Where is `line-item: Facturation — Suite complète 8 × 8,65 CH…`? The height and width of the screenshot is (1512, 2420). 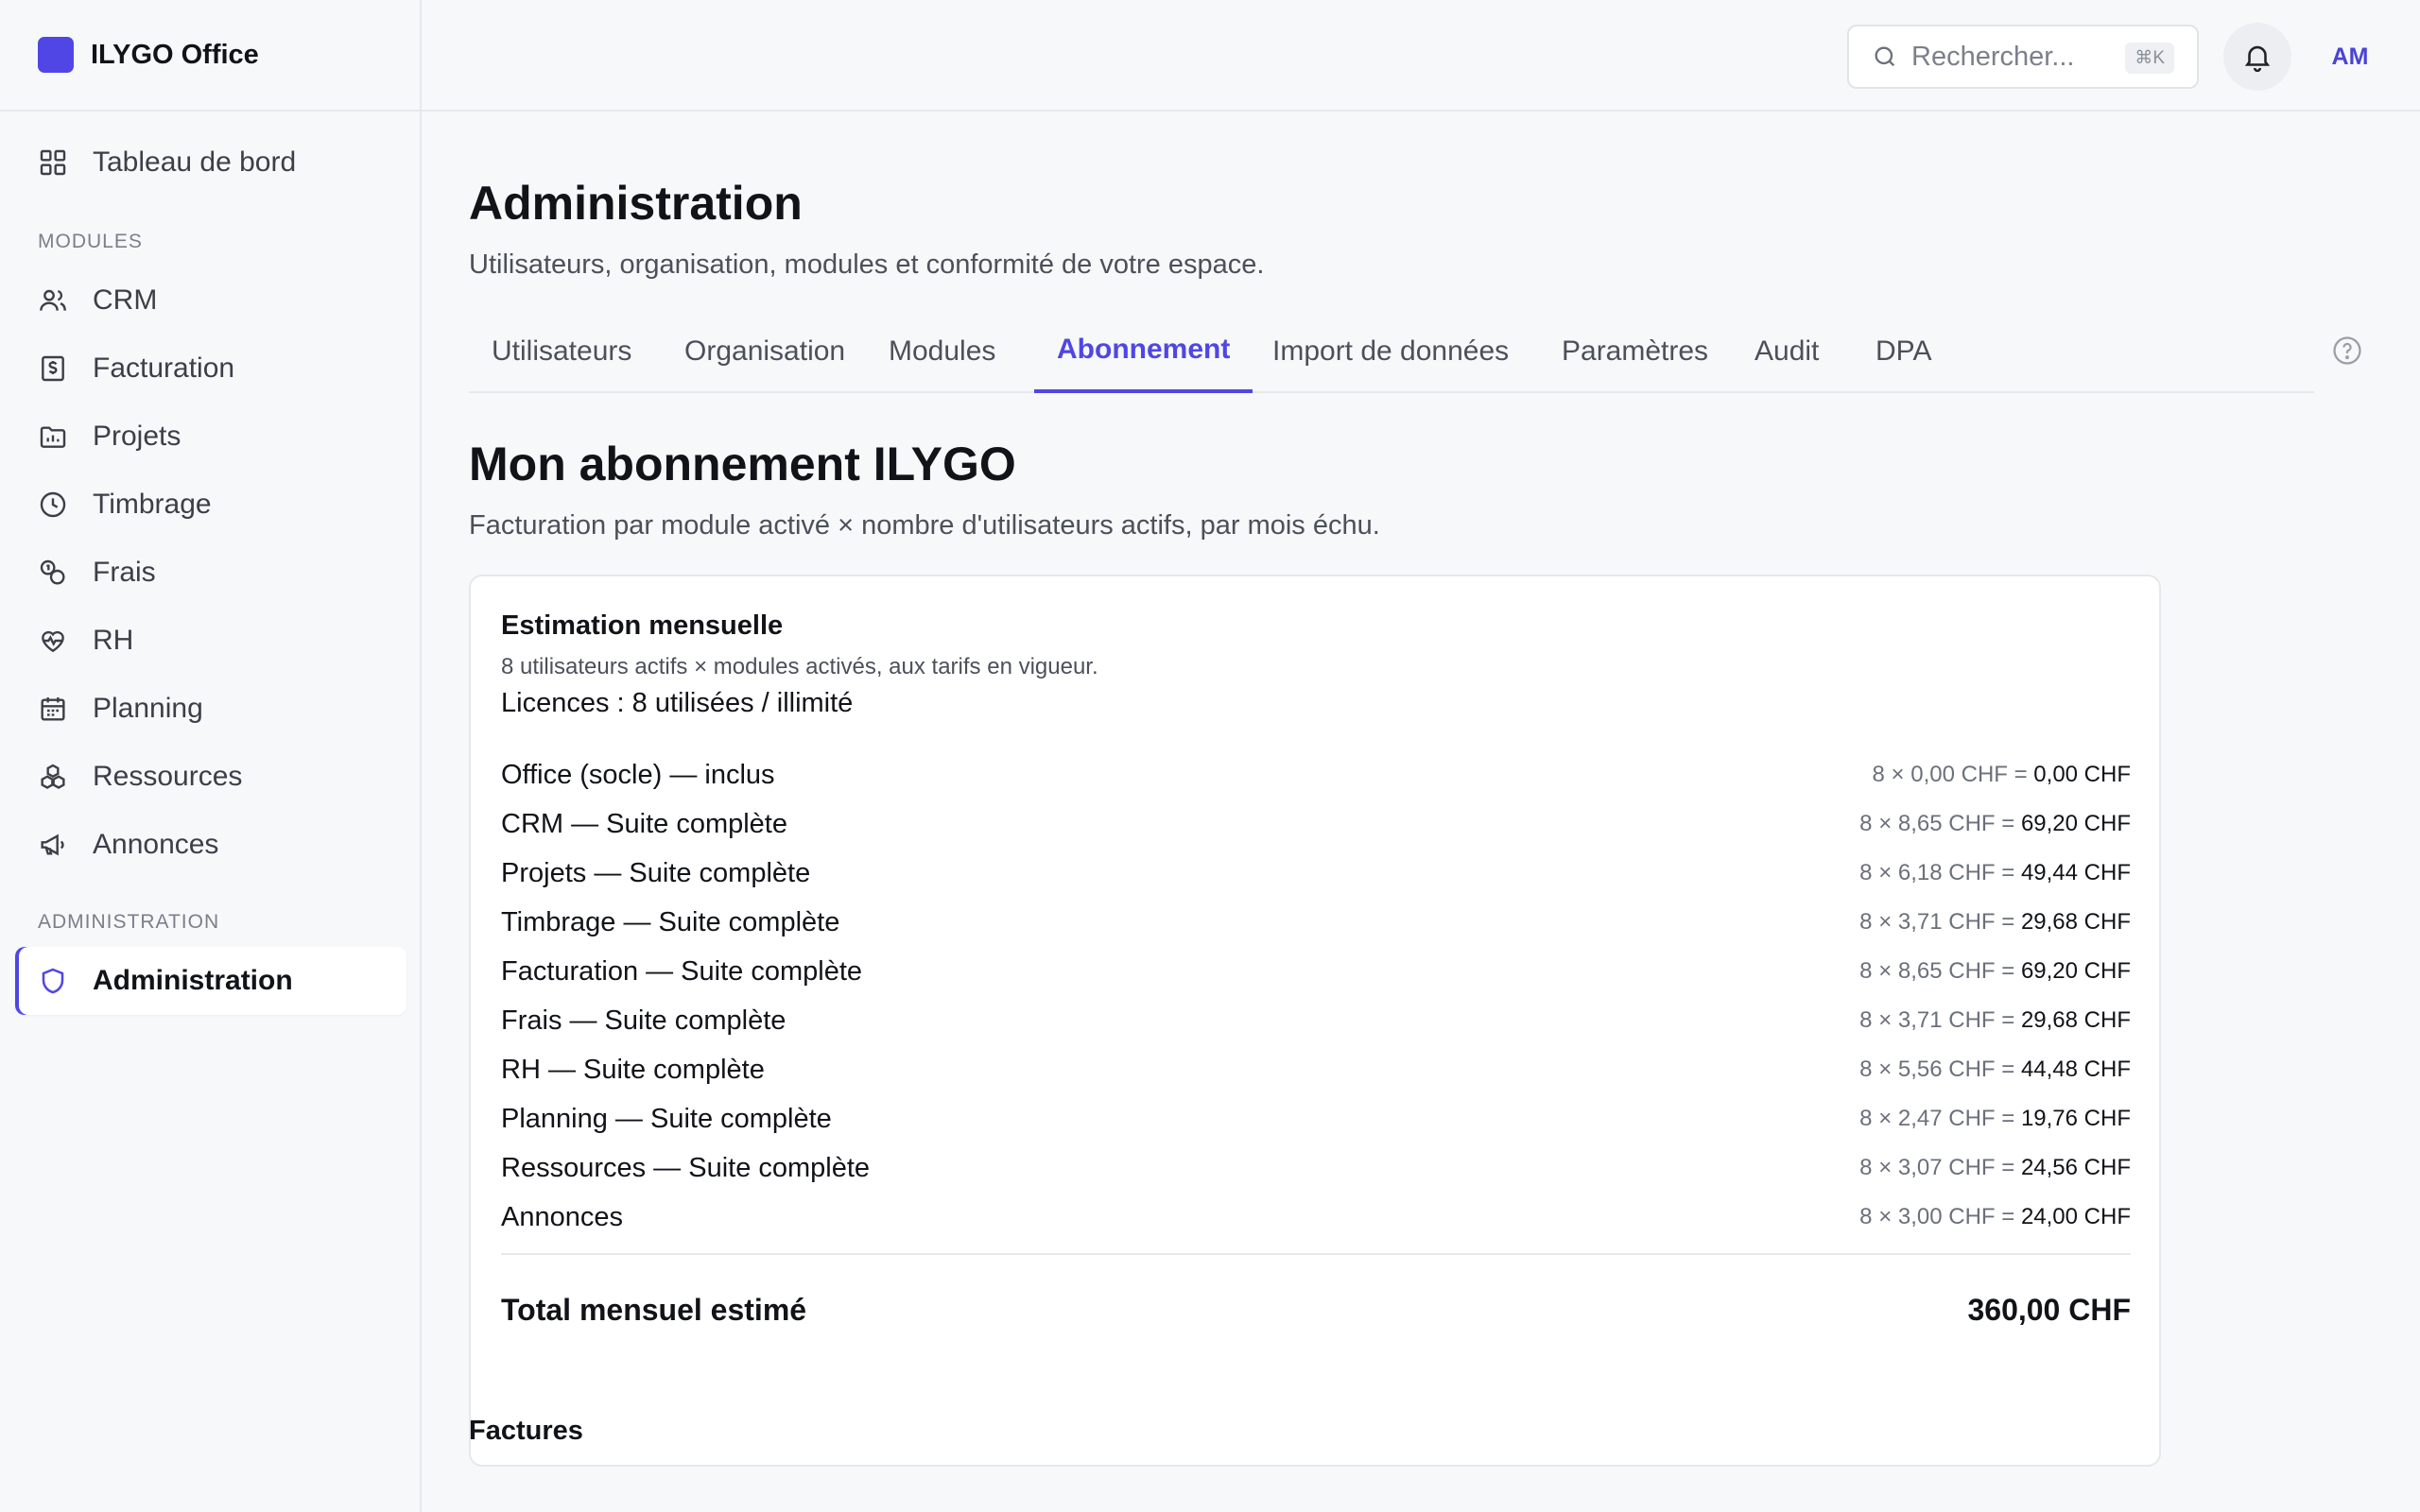
line-item: Facturation — Suite complète 8 × 8,65 CH… is located at coordinates (1316, 971).